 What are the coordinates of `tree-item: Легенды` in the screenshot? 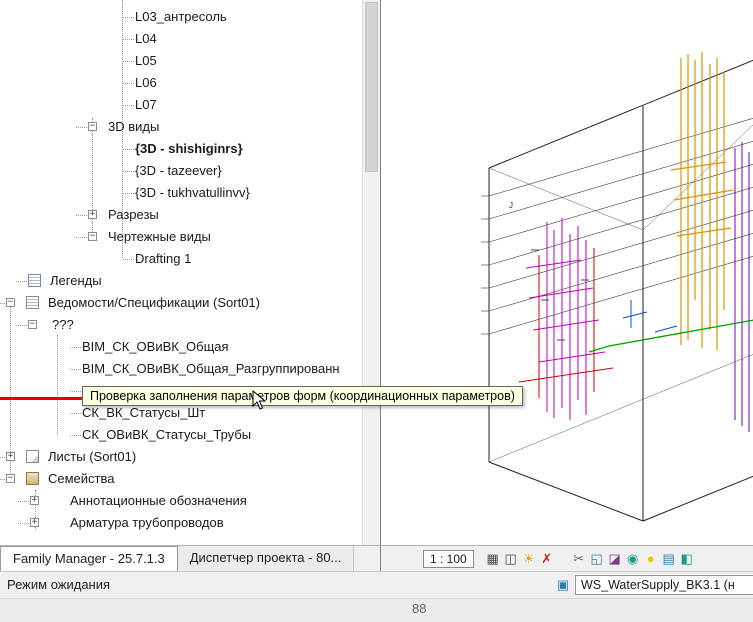 It's located at (181, 281).